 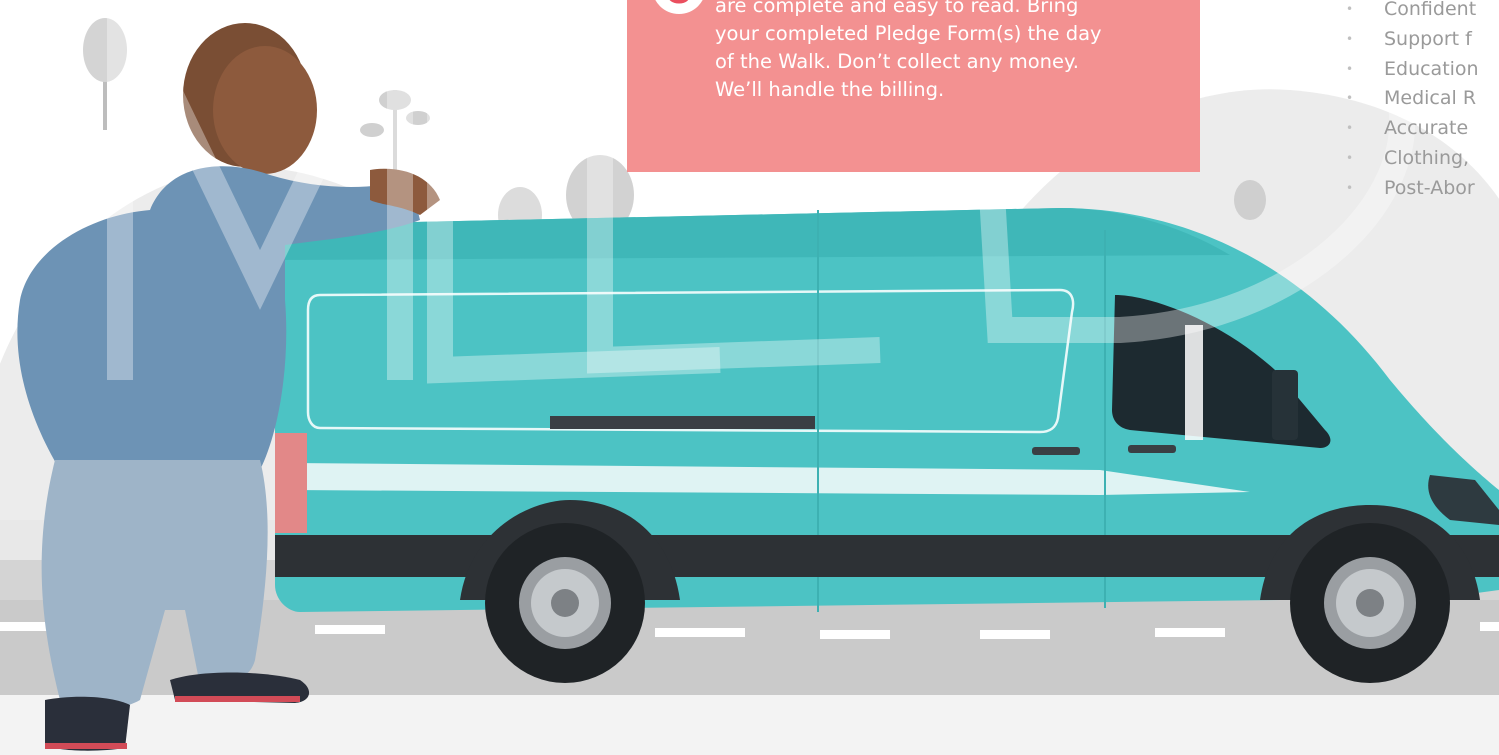 I want to click on services-item-text: Accurate, so click(x=1426, y=128).